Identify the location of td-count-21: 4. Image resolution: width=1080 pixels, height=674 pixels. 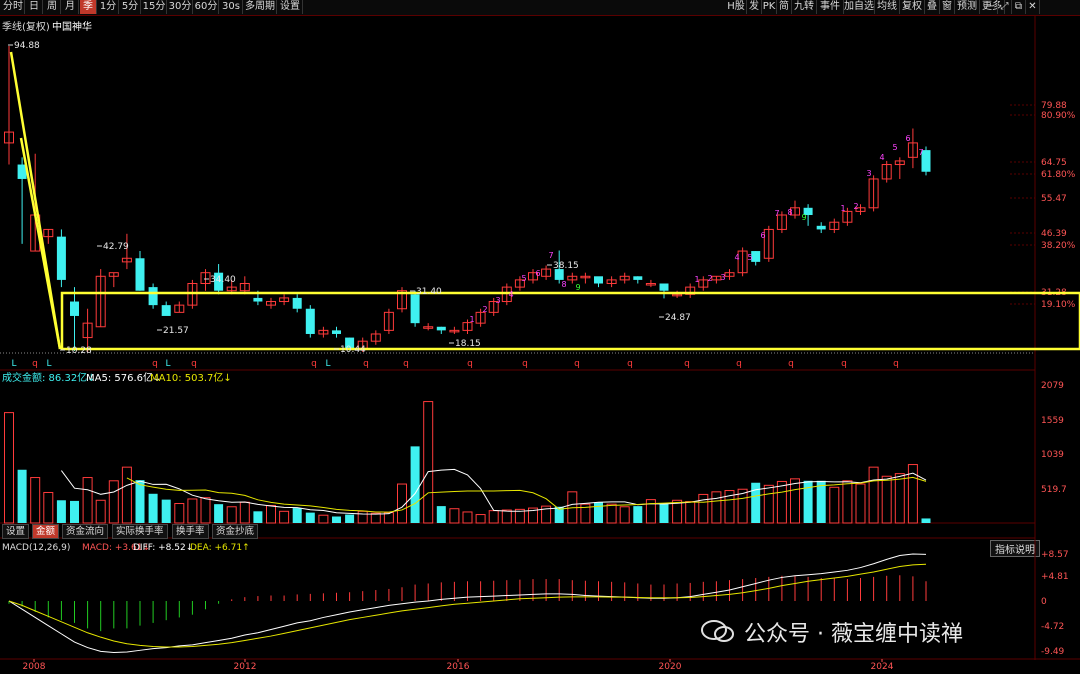
(881, 157).